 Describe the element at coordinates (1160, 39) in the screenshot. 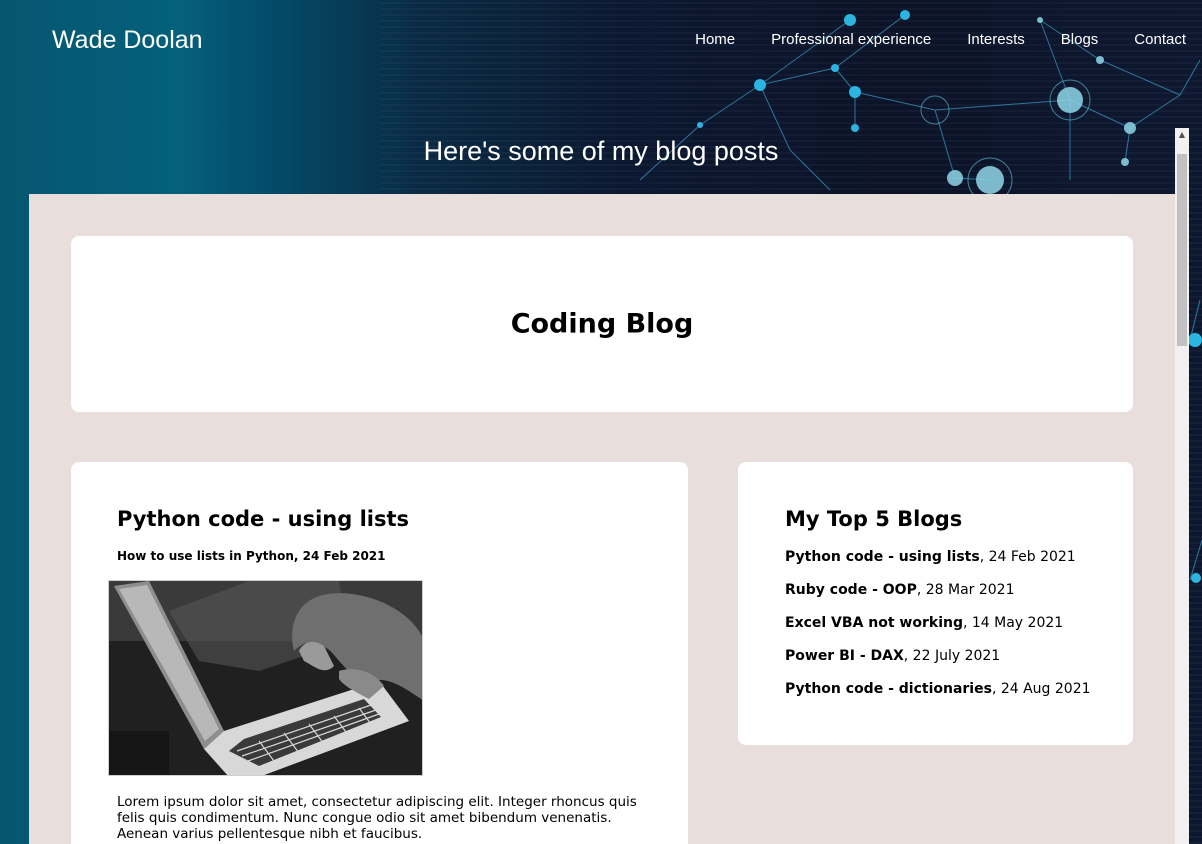

I see `nav-contact: Contact` at that location.